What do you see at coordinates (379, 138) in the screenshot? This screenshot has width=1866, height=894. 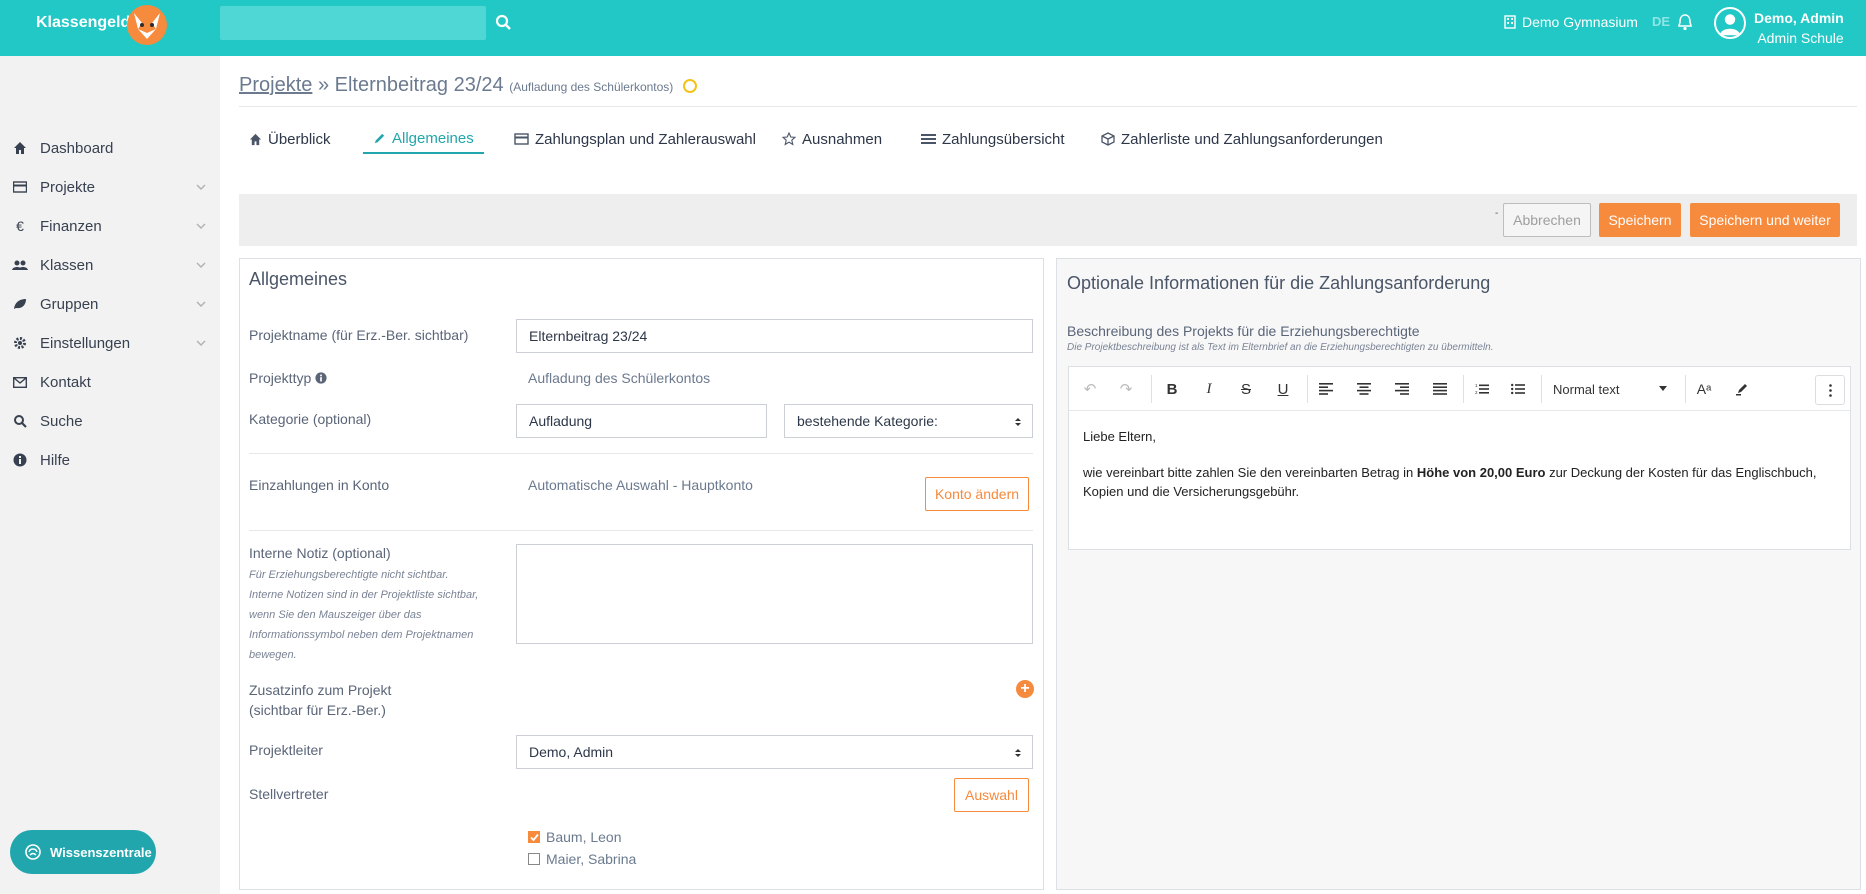 I see `pencil-icon` at bounding box center [379, 138].